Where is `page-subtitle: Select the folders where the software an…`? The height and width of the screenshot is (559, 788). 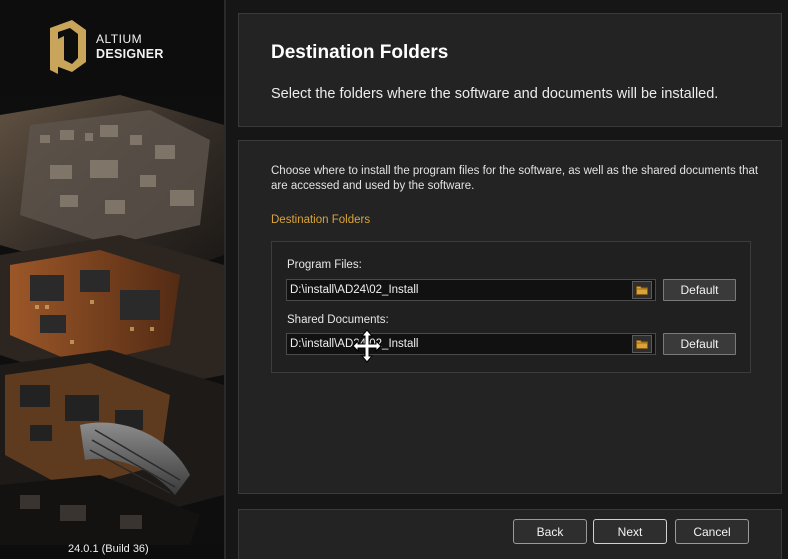 page-subtitle: Select the folders where the software an… is located at coordinates (495, 94).